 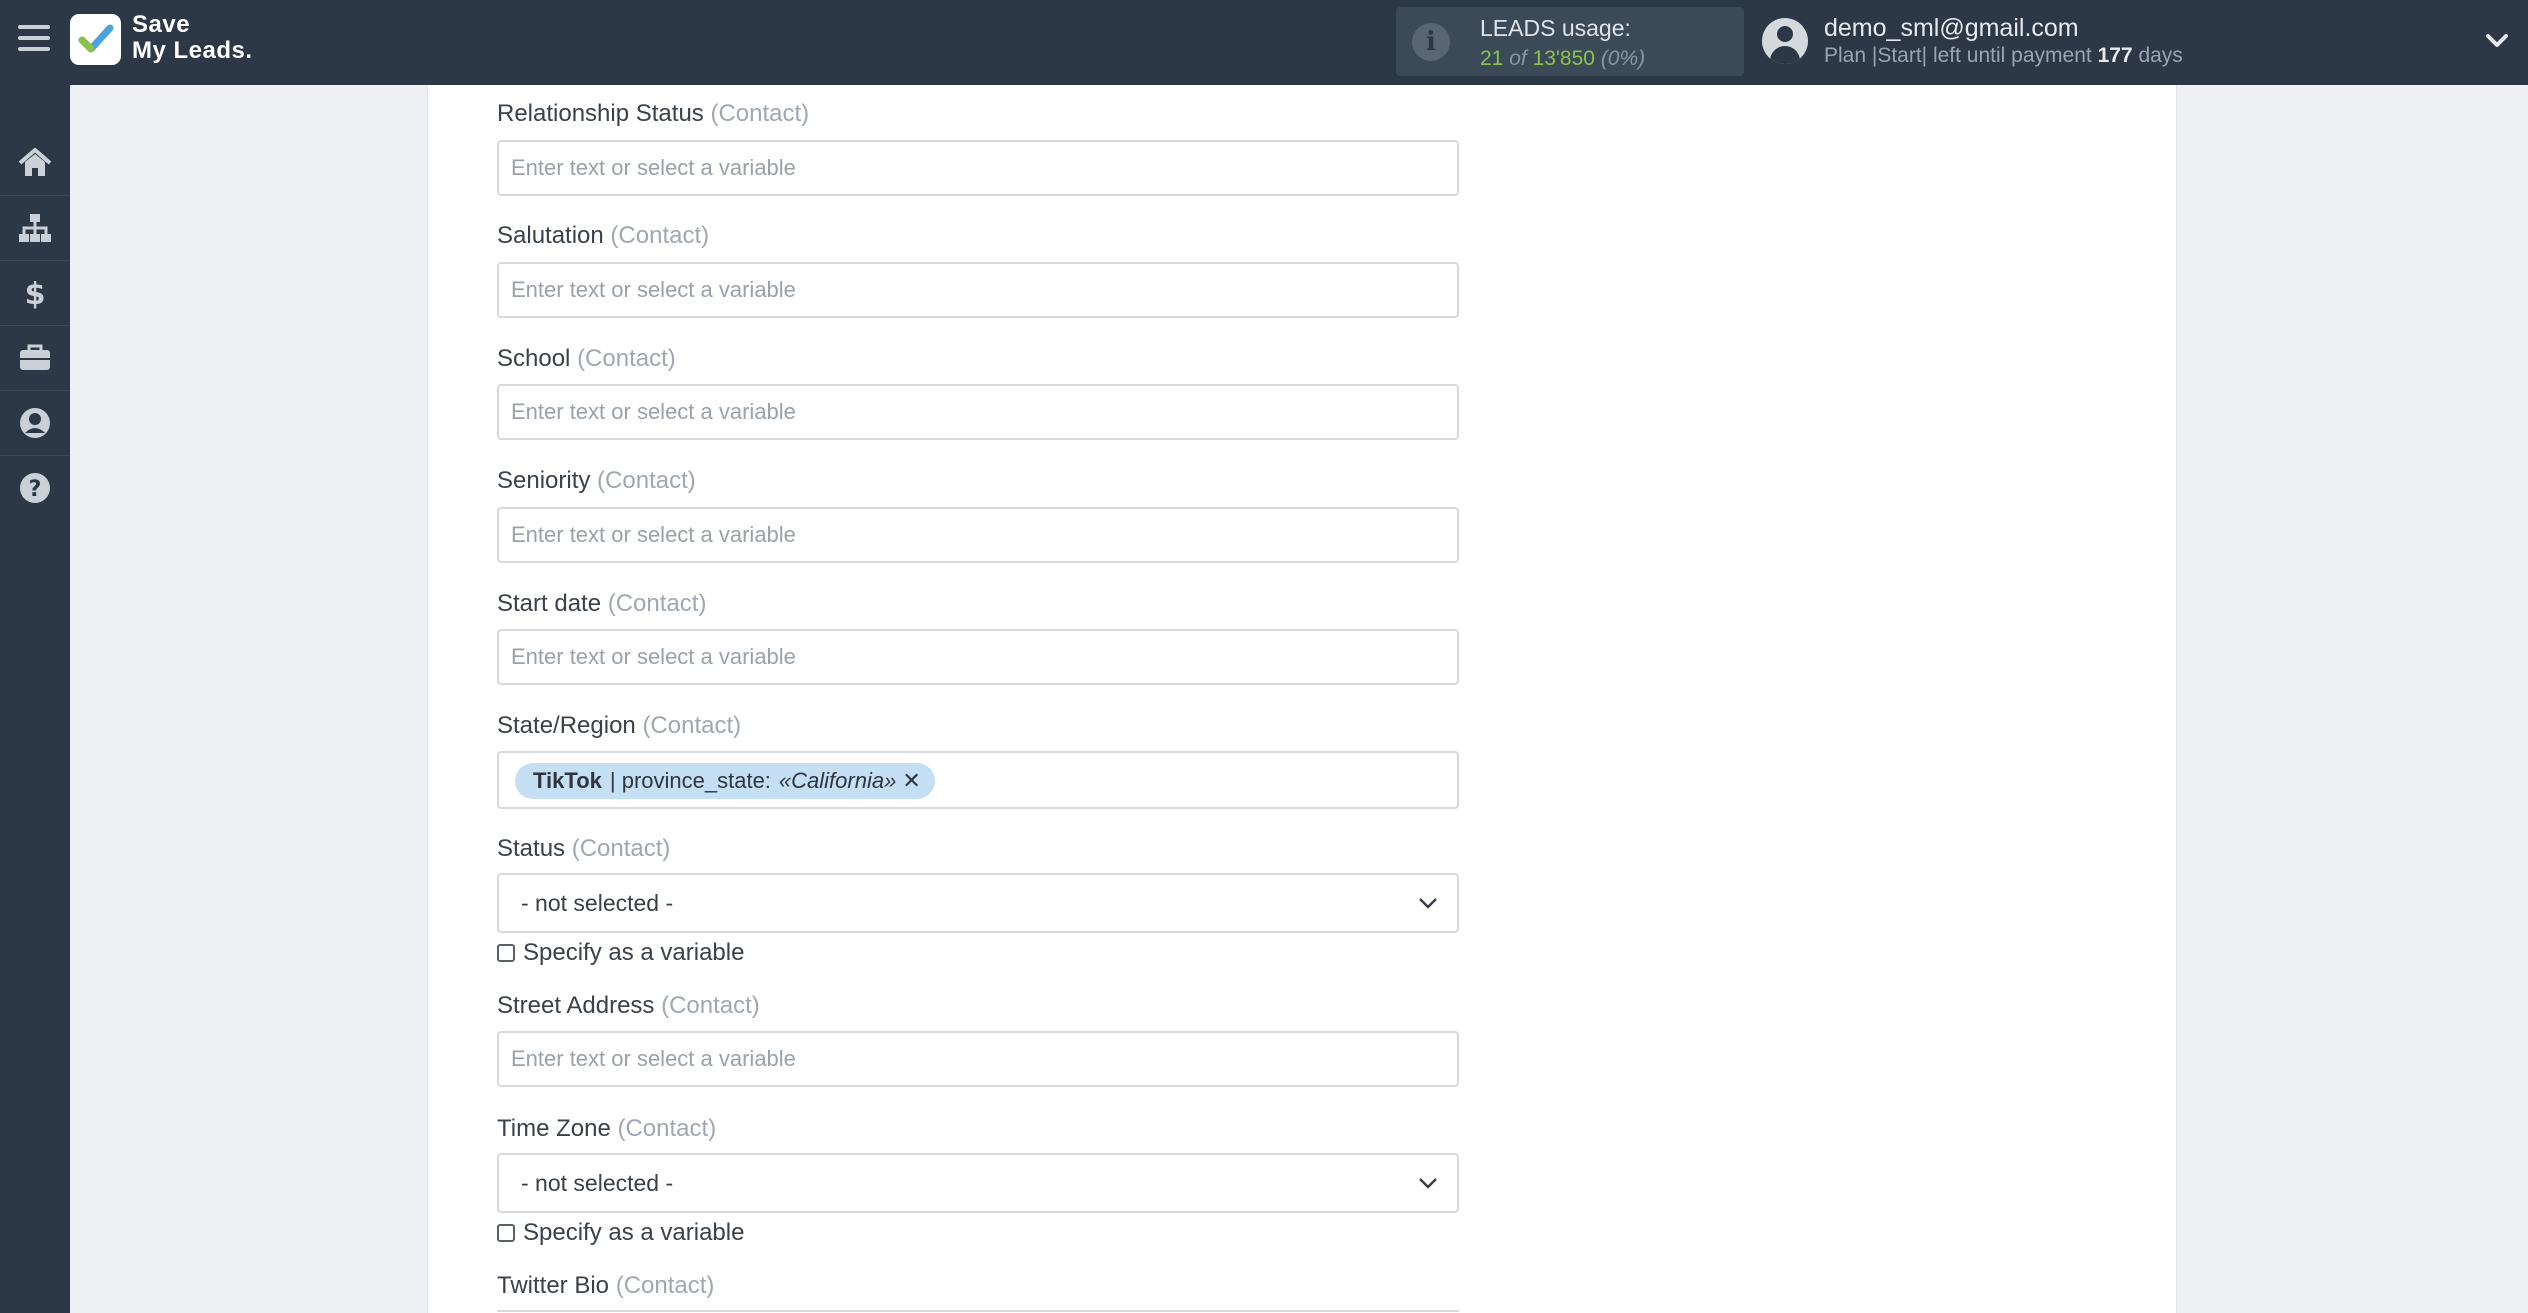 What do you see at coordinates (192, 50) in the screenshot?
I see `logo-line-2: My Leads.` at bounding box center [192, 50].